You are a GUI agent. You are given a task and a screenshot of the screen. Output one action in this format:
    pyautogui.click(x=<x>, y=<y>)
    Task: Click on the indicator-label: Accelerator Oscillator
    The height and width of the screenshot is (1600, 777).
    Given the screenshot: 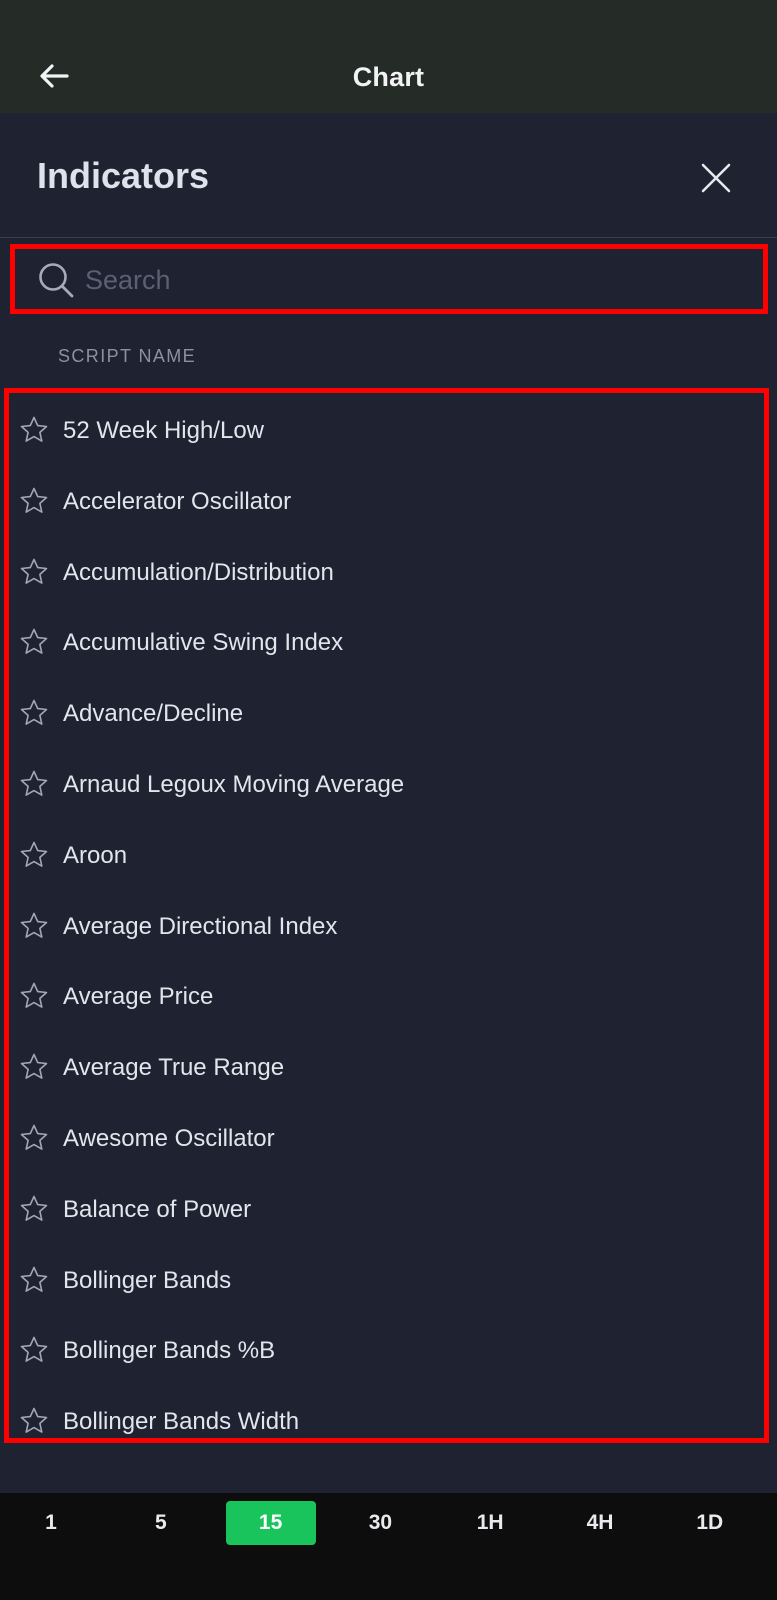 What is the action you would take?
    pyautogui.click(x=177, y=501)
    